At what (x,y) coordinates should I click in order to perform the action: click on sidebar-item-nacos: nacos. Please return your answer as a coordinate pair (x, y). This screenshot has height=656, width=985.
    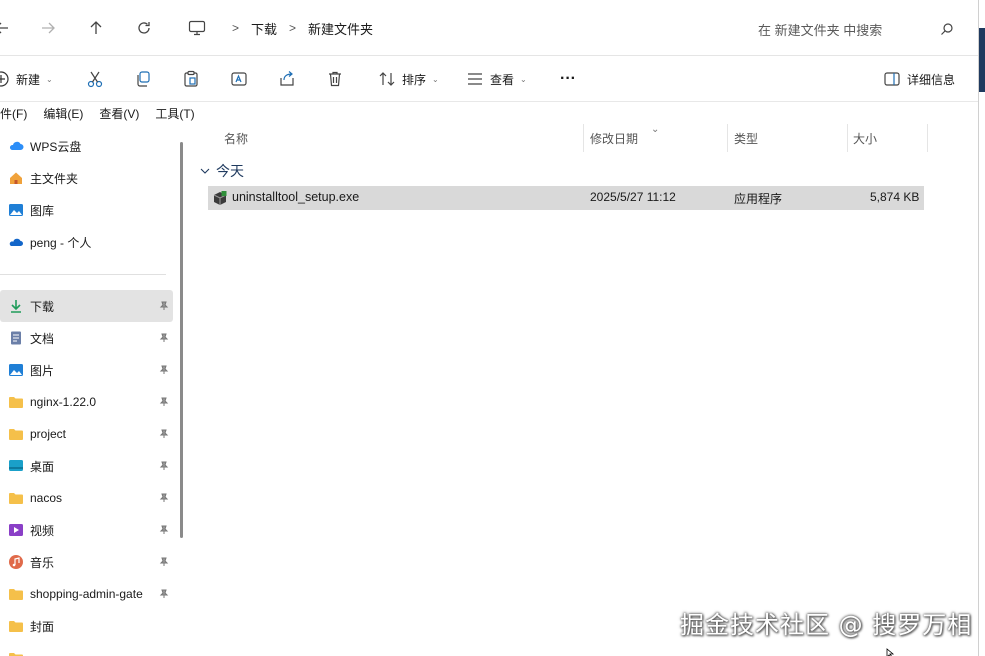
    Looking at the image, I should click on (86, 498).